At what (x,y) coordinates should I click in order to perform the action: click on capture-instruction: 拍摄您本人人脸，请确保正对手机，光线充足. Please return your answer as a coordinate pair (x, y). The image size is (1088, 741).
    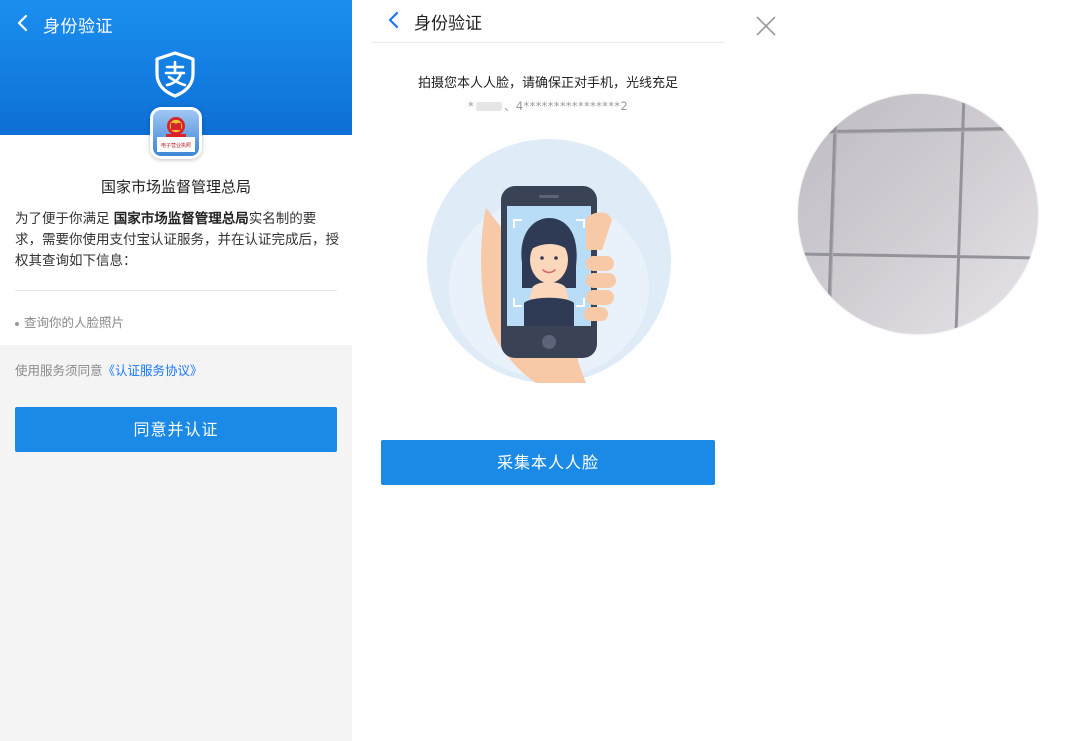
    Looking at the image, I should click on (547, 83).